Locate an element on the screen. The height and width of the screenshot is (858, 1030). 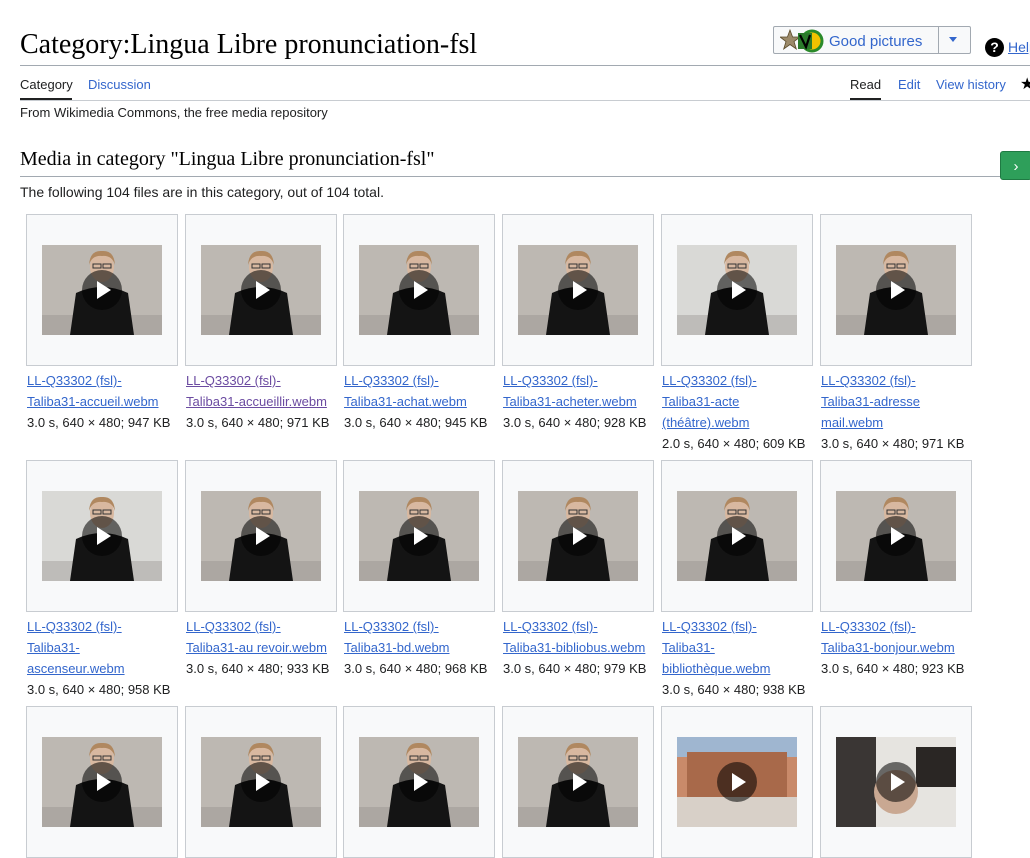
tab-read: Read is located at coordinates (865, 84).